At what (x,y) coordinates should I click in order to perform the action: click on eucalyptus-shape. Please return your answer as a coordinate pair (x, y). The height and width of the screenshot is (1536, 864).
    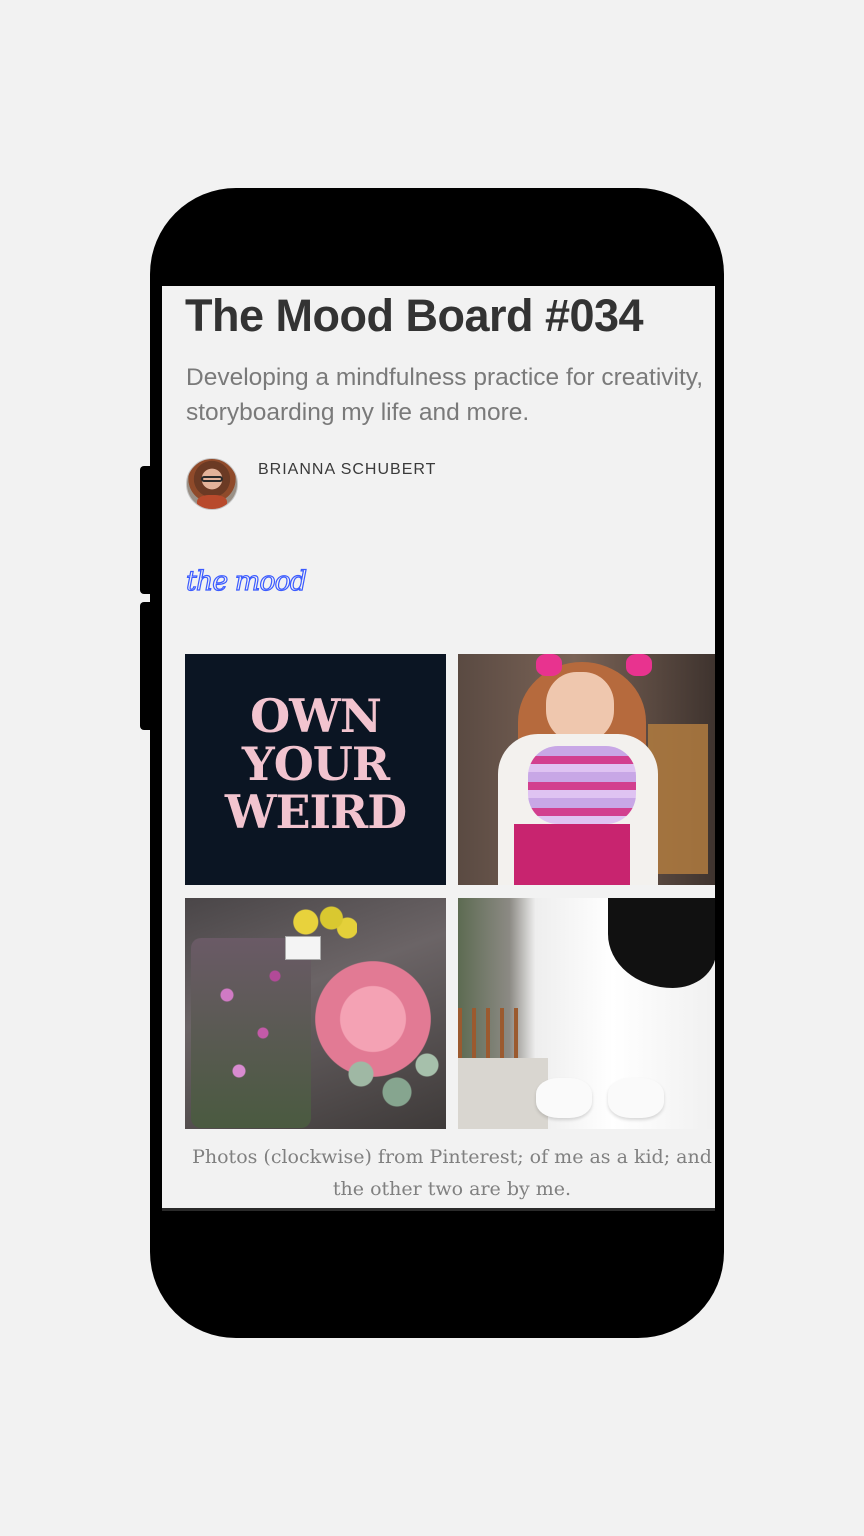
    Looking at the image, I should click on (385, 1083).